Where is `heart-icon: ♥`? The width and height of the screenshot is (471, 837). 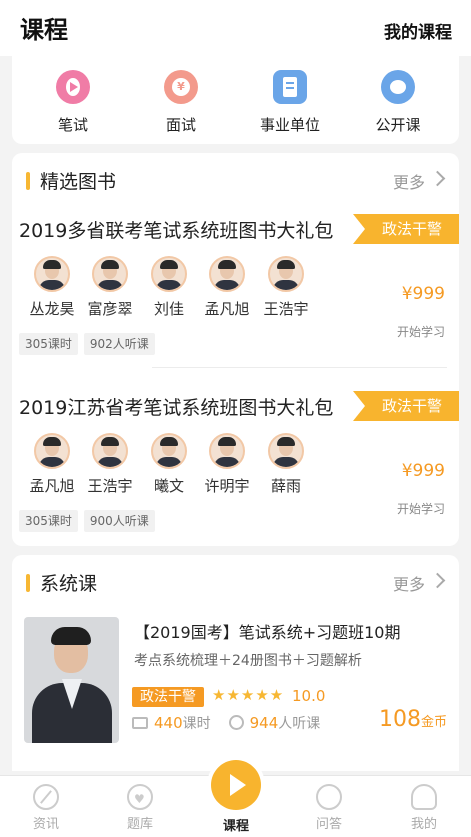 heart-icon: ♥ is located at coordinates (140, 797).